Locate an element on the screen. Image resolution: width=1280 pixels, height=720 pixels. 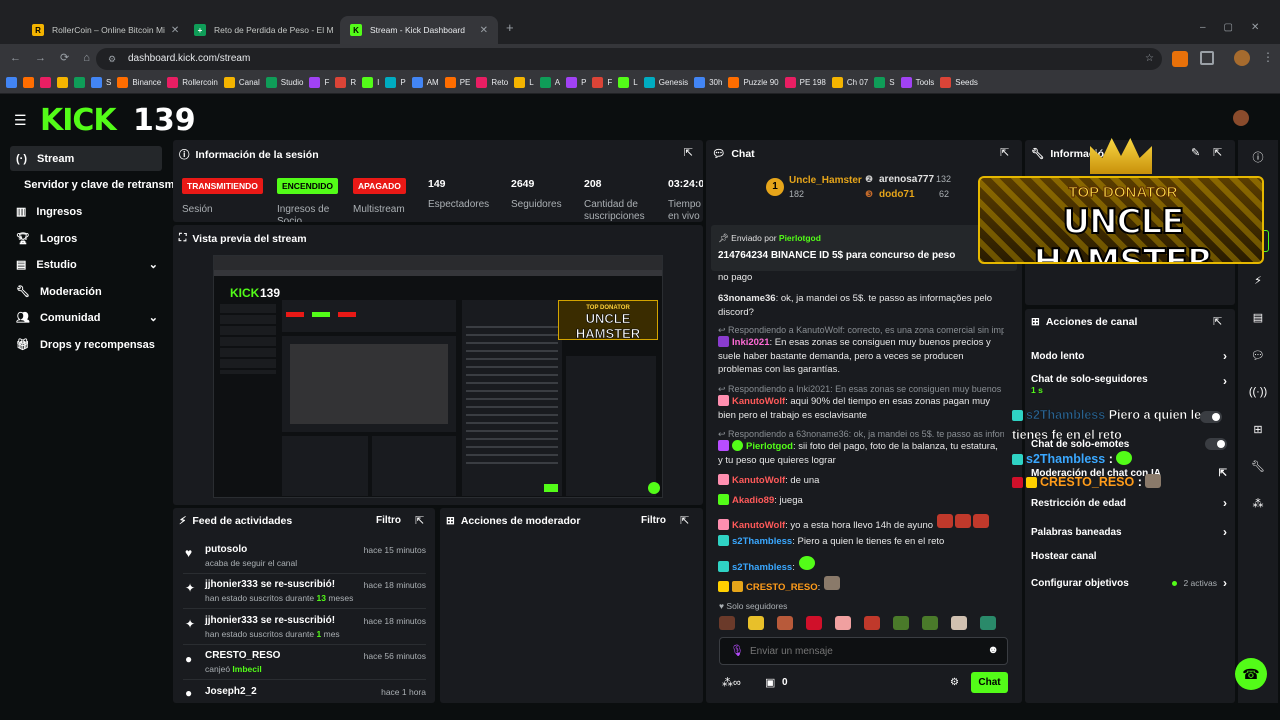
instagram-icon is located at coordinates (62, 82).